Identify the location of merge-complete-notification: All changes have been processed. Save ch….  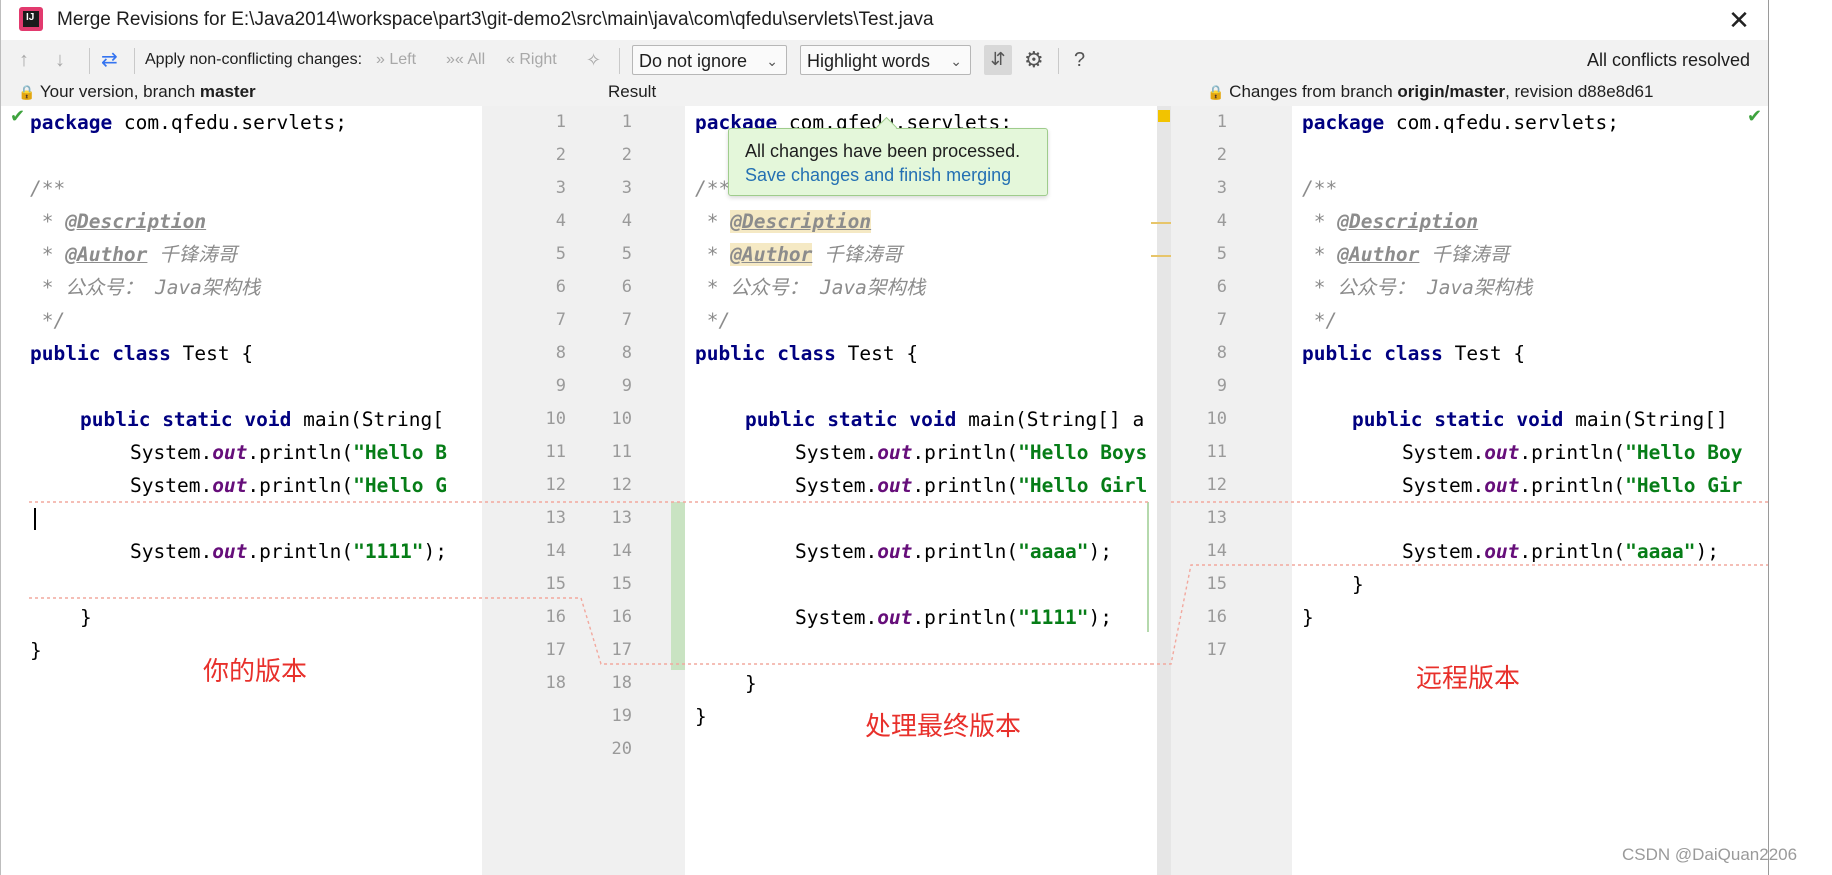
(888, 162).